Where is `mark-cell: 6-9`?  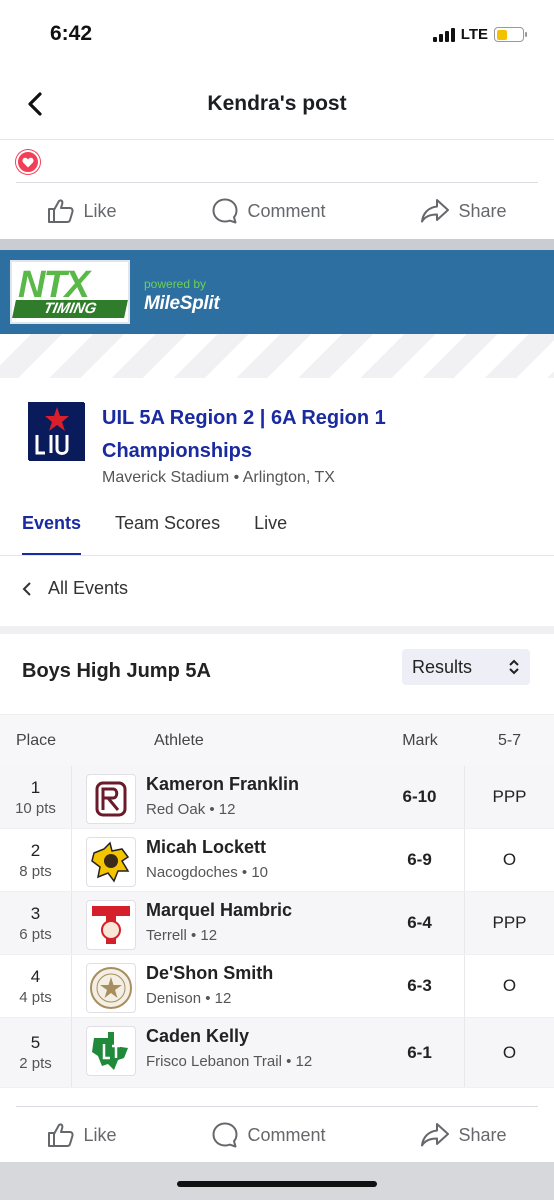
mark-cell: 6-9 is located at coordinates (420, 860).